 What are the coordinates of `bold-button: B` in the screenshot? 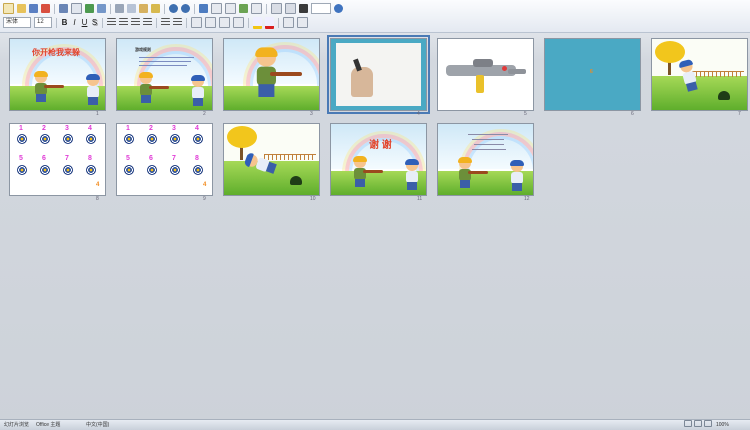 It's located at (64, 22).